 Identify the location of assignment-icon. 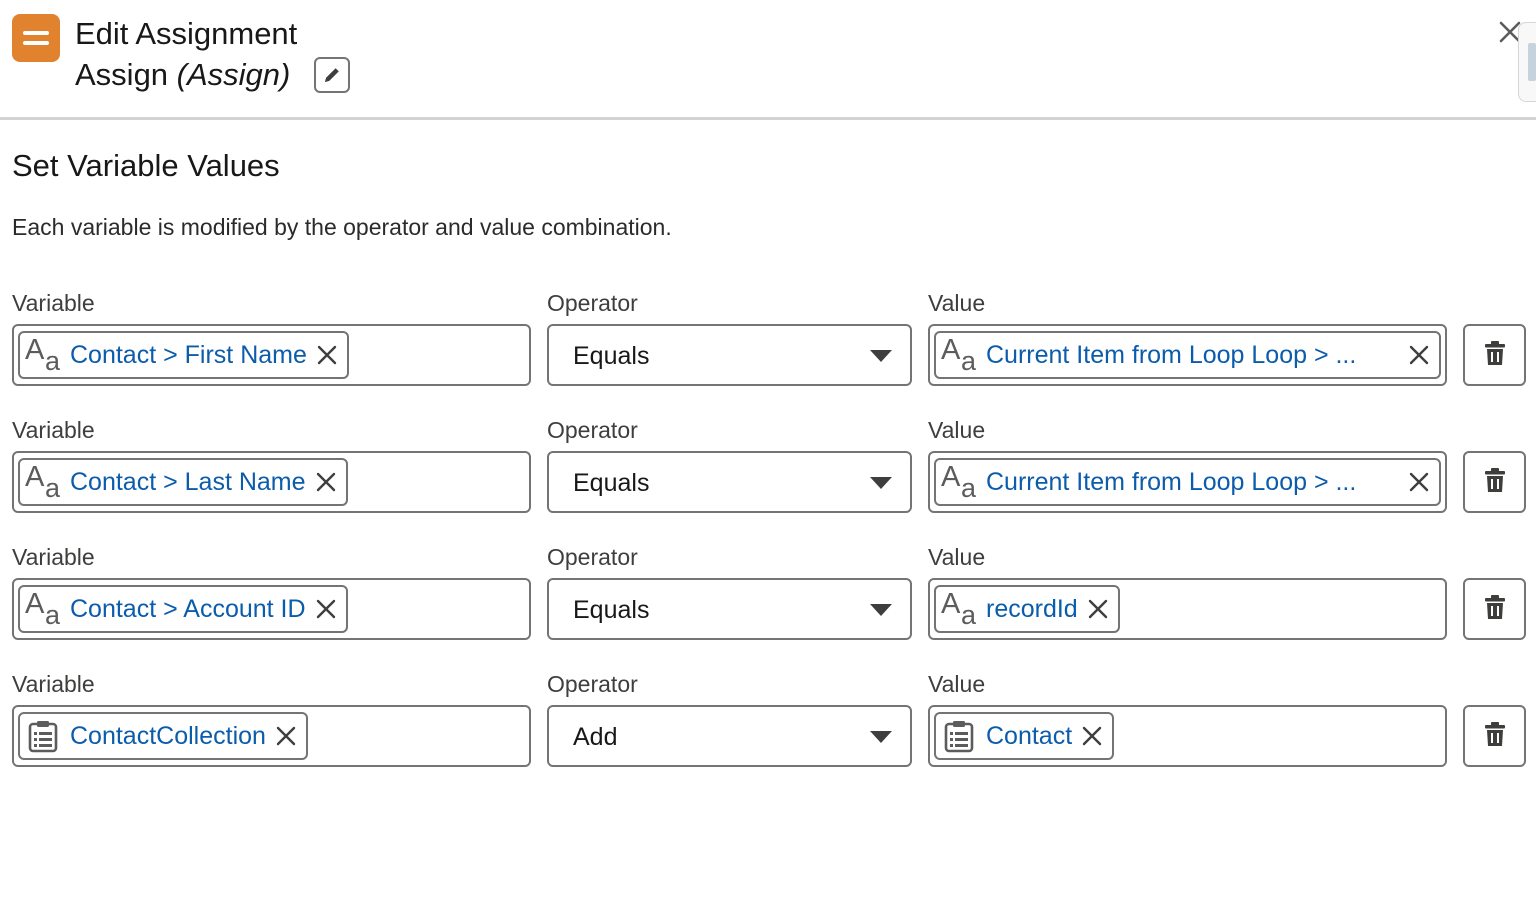
(36, 38).